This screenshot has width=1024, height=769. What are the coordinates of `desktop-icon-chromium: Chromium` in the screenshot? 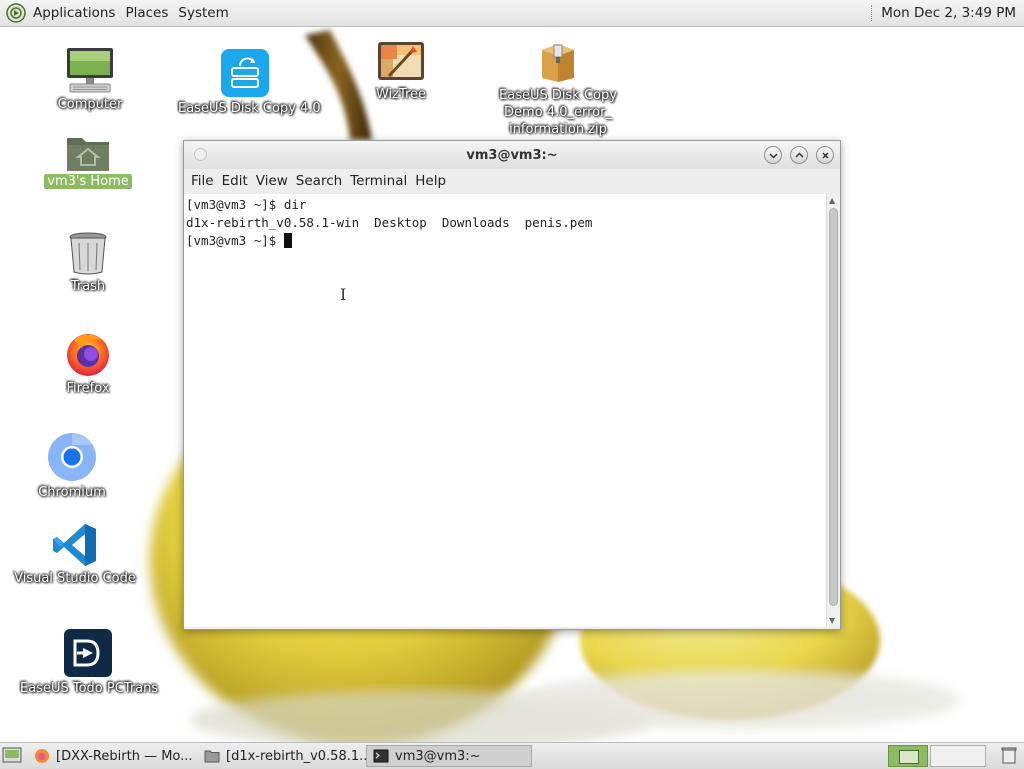 It's located at (72, 466).